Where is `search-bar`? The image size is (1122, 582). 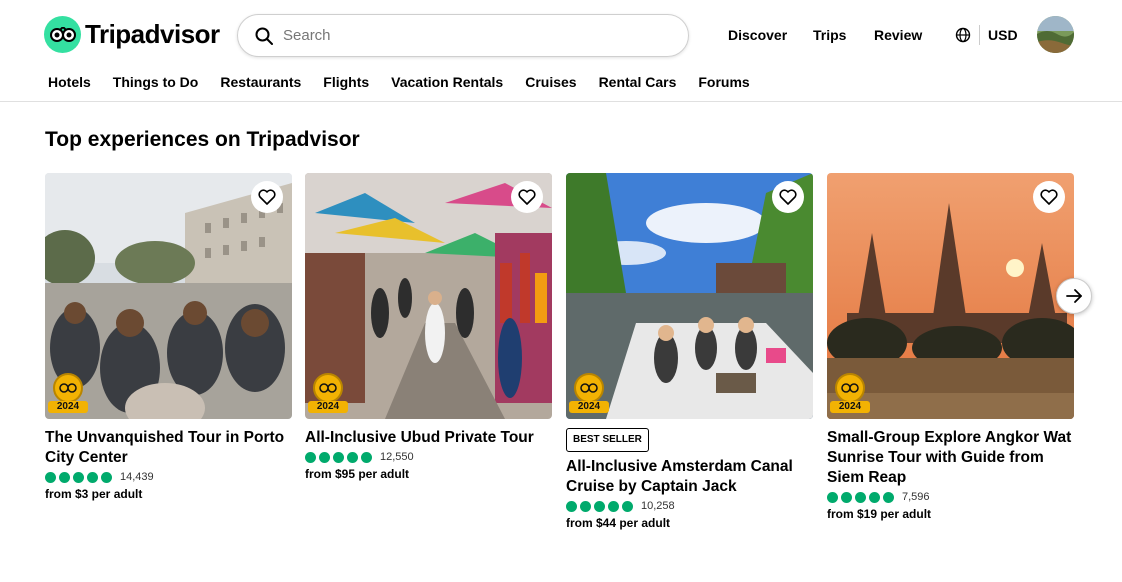 search-bar is located at coordinates (463, 35).